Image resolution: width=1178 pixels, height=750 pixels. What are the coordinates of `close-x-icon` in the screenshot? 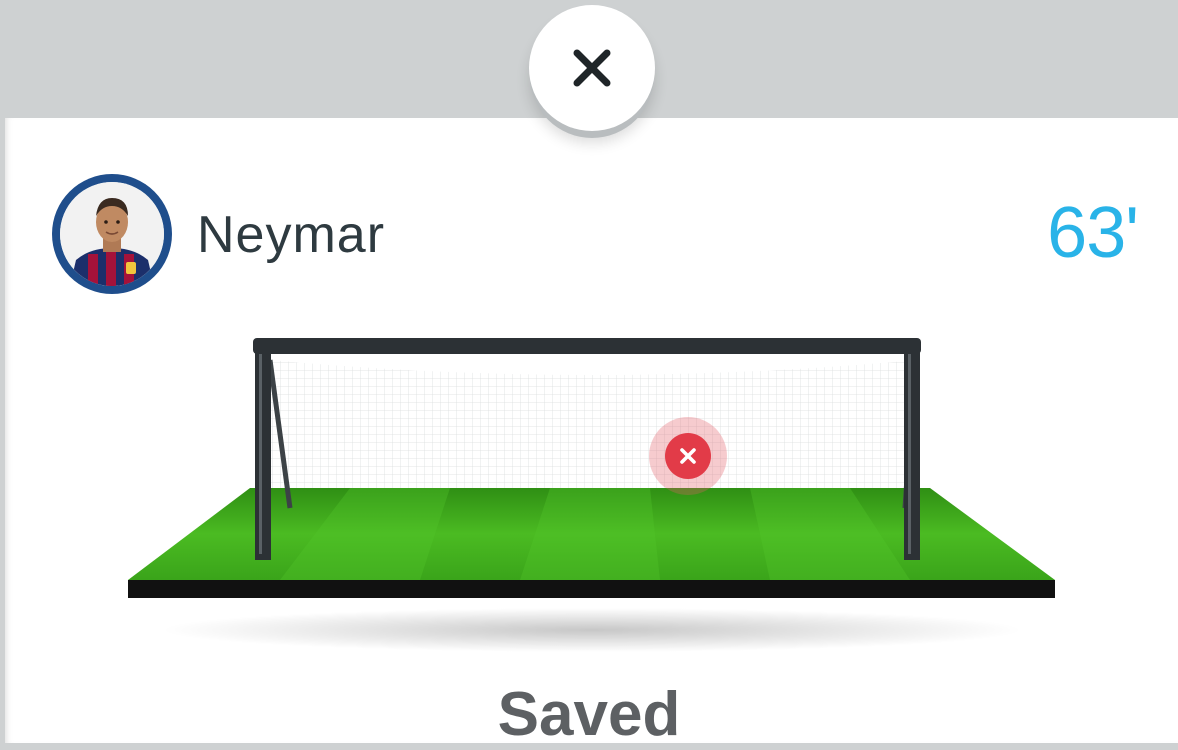 It's located at (592, 68).